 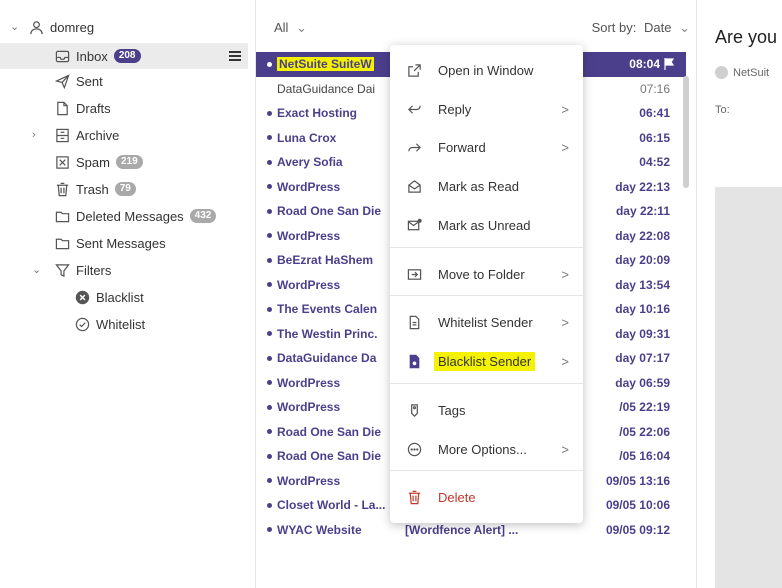 I want to click on message-sender: The Events Calen, so click(x=327, y=309).